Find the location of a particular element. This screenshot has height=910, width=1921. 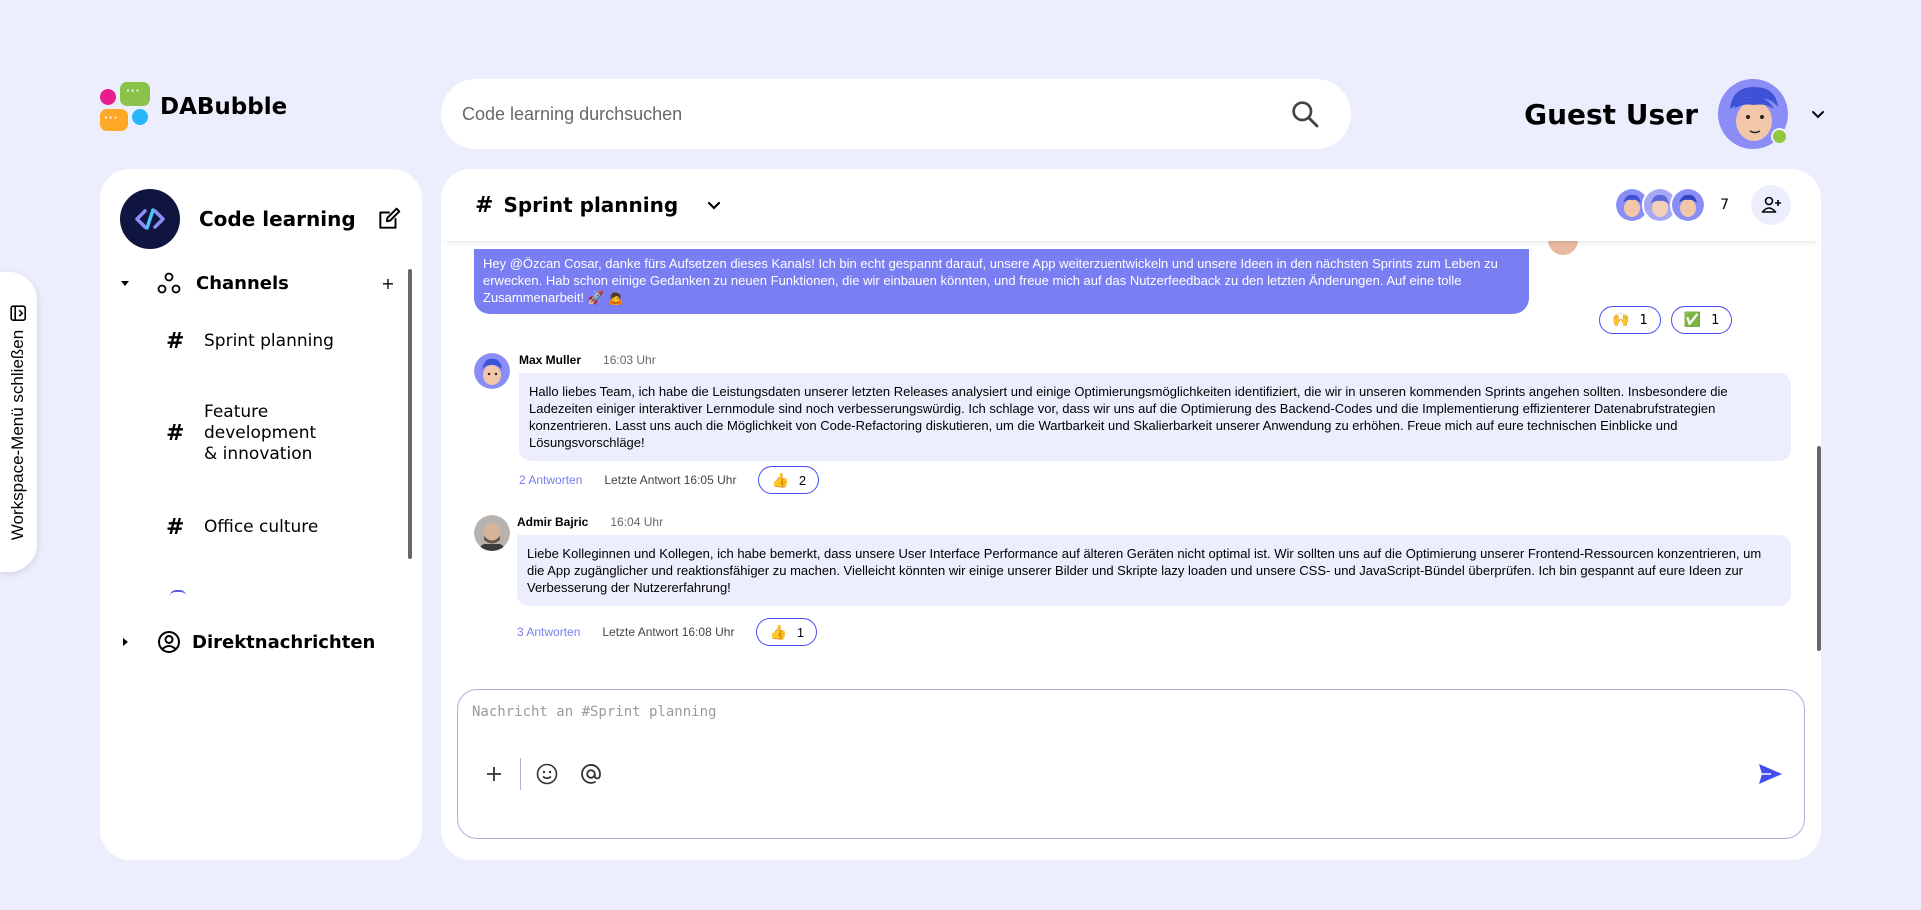

sidebar-item-office-culture: # Office culture is located at coordinates (266, 527).